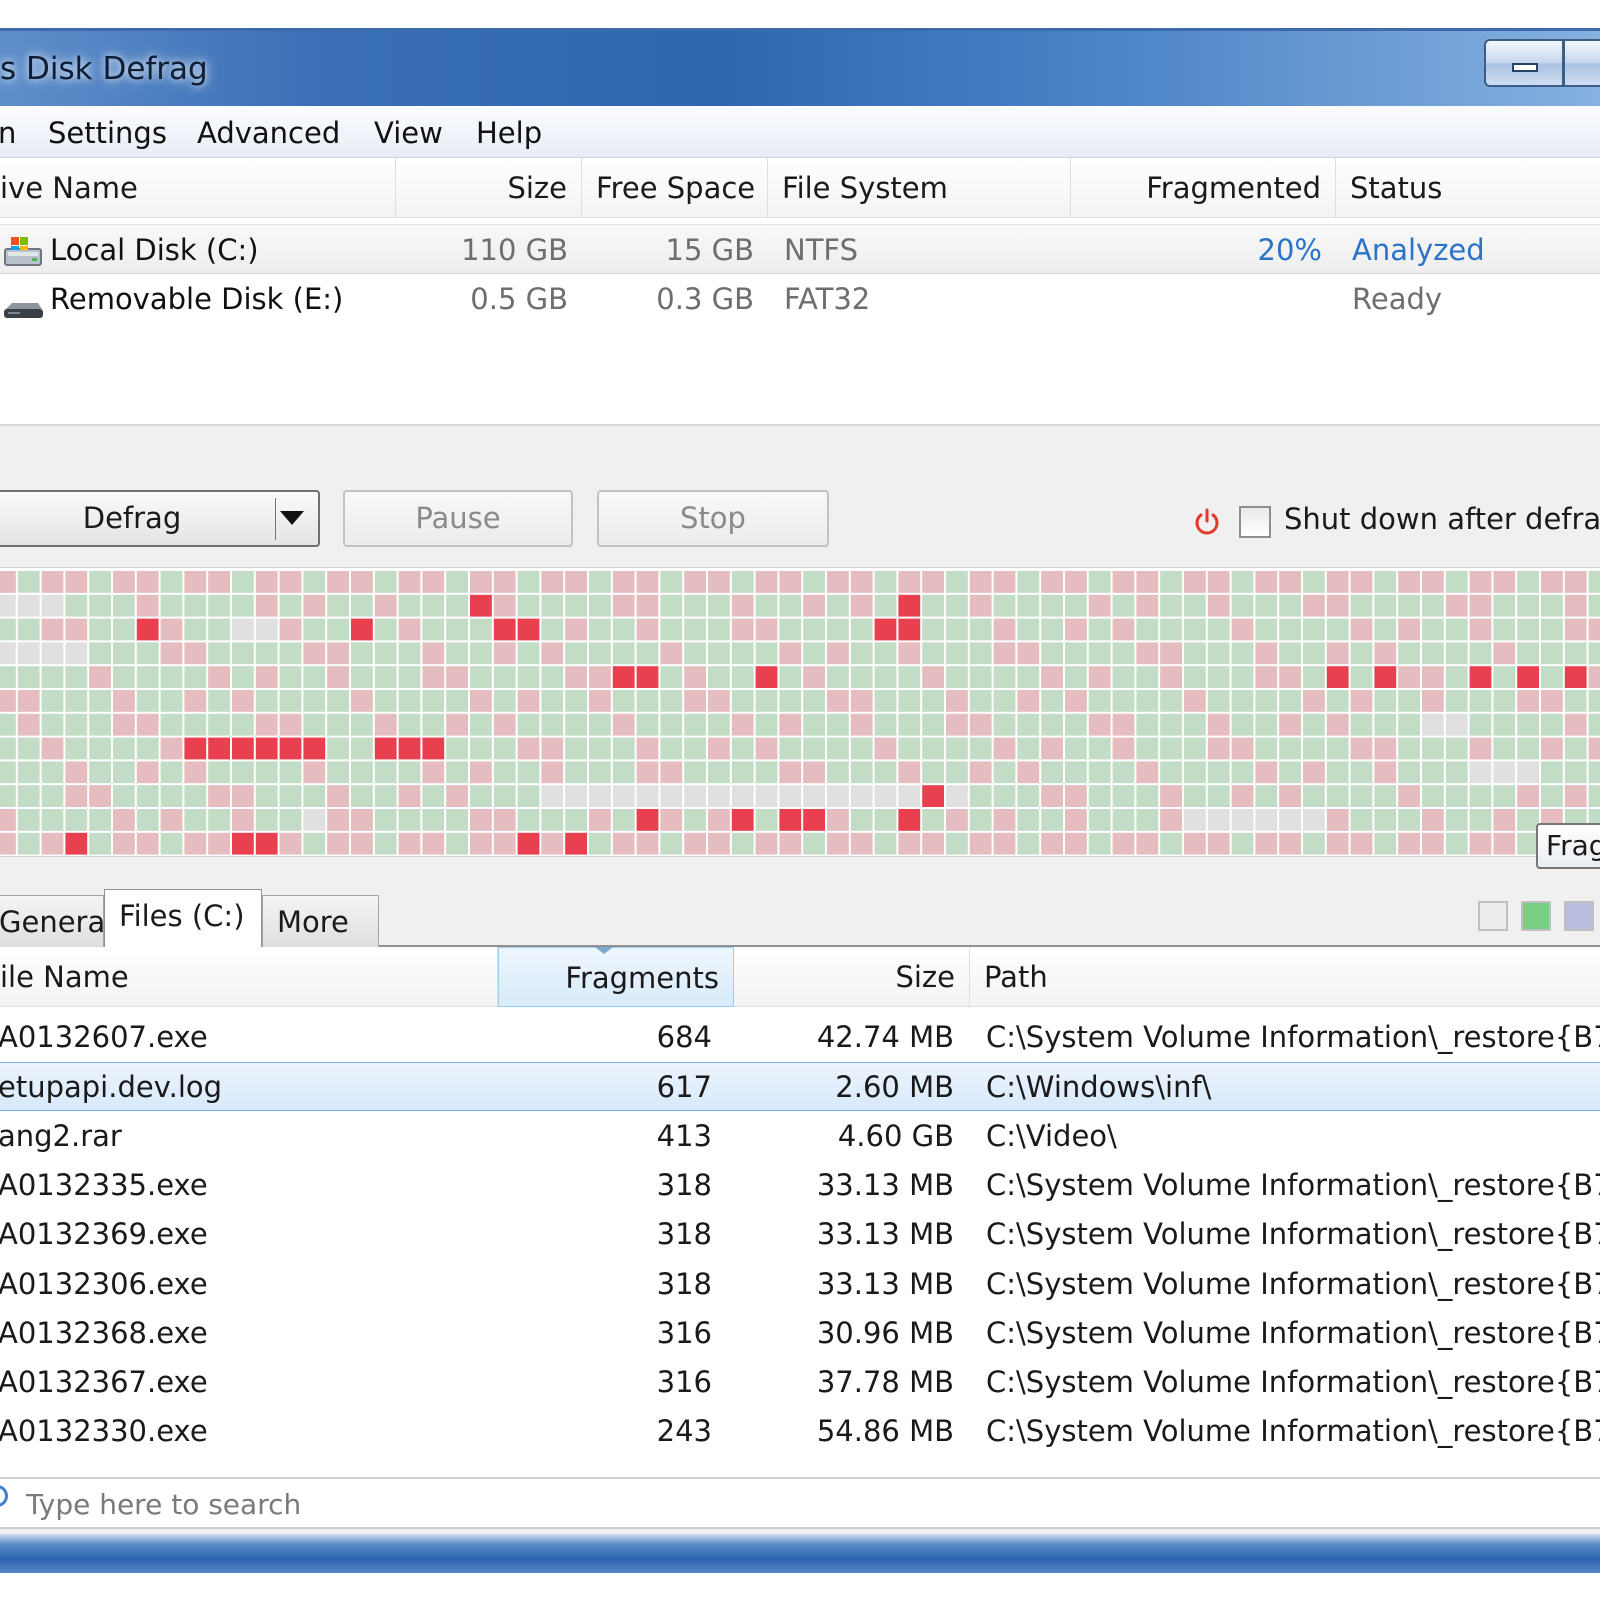 This screenshot has width=1600, height=1600. I want to click on shutdown-label: Shut down after defrag, so click(1442, 519).